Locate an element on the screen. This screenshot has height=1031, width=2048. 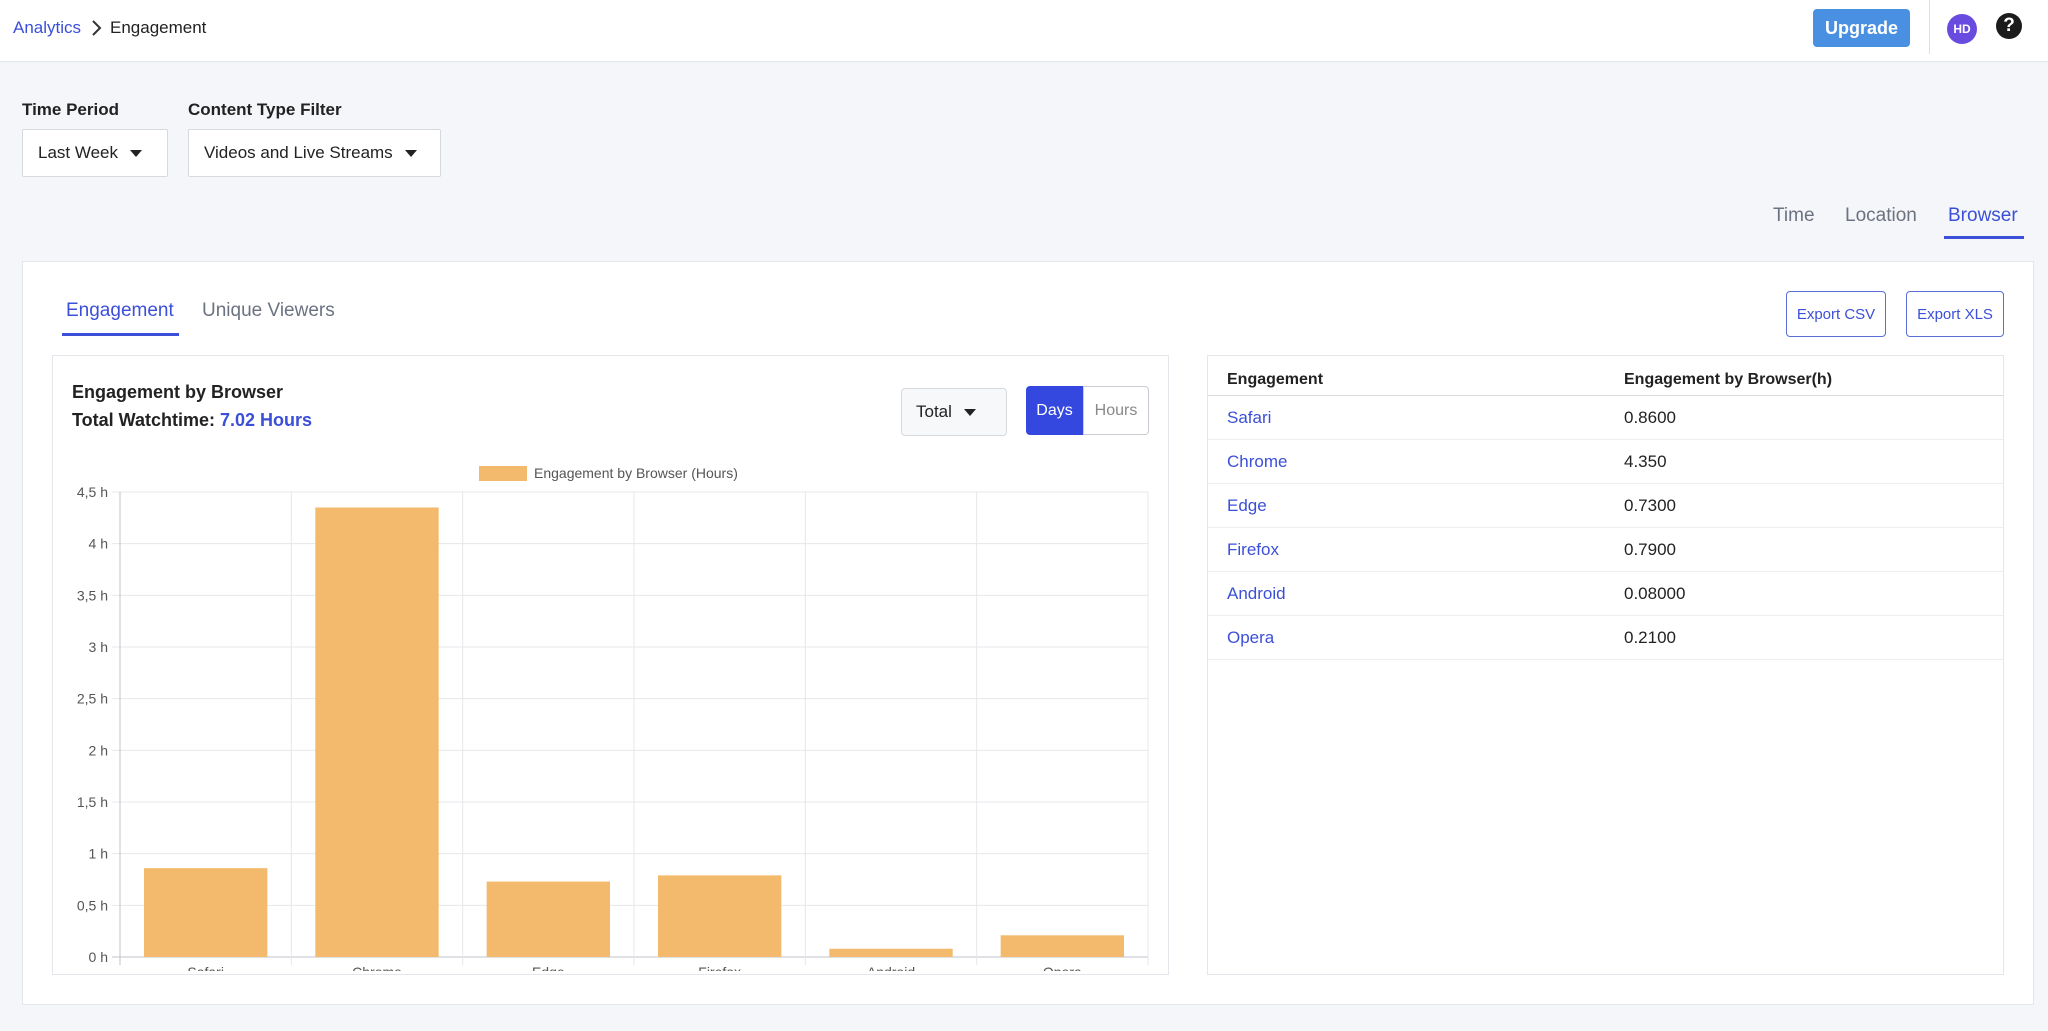
avatar: HD is located at coordinates (1962, 29).